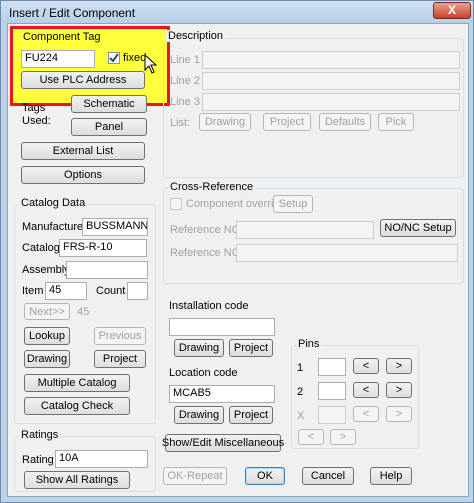 This screenshot has width=474, height=503. I want to click on cross-reference-group-label: Cross-Reference, so click(212, 187).